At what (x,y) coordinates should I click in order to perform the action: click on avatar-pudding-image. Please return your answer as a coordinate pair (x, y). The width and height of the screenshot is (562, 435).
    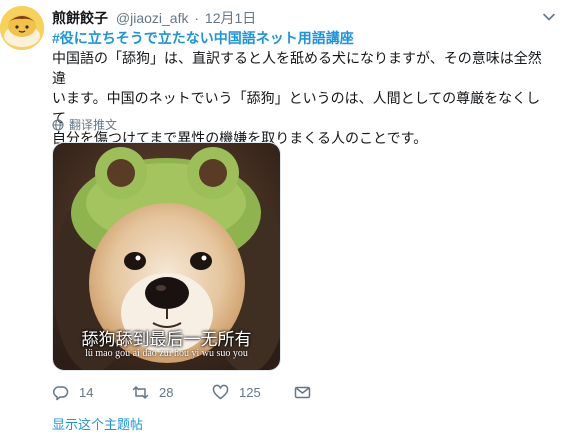
    Looking at the image, I should click on (22, 28).